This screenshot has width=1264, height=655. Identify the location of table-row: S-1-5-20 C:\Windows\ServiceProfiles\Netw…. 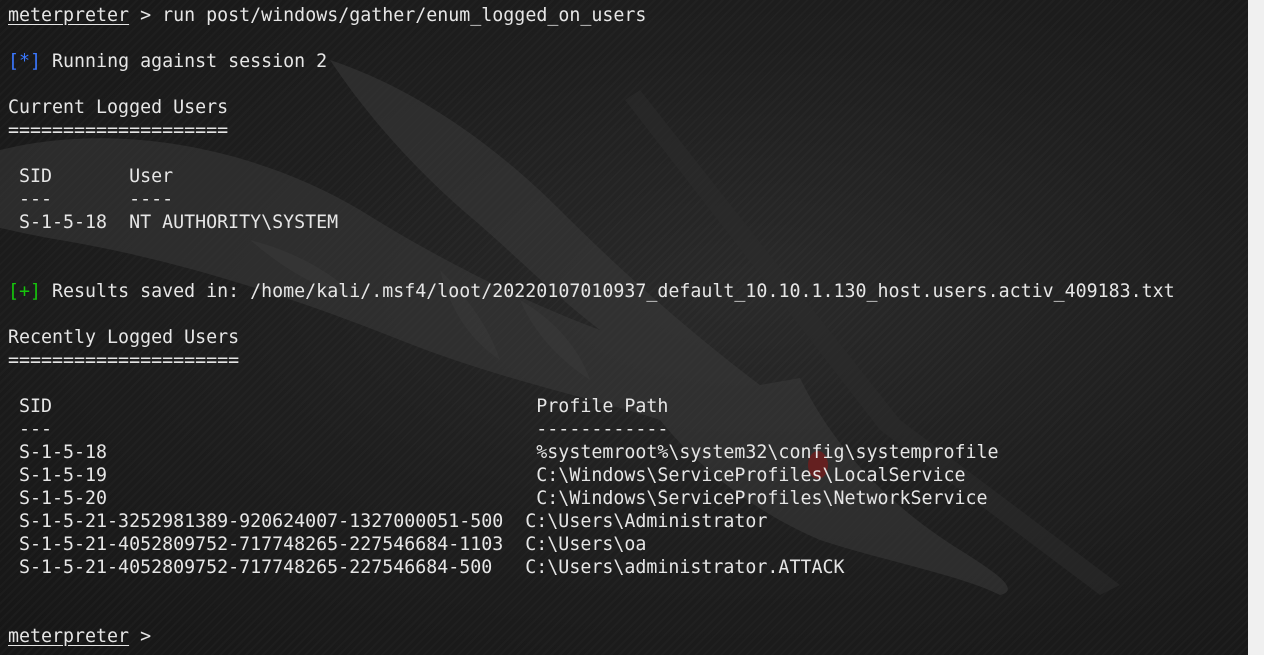
(498, 498).